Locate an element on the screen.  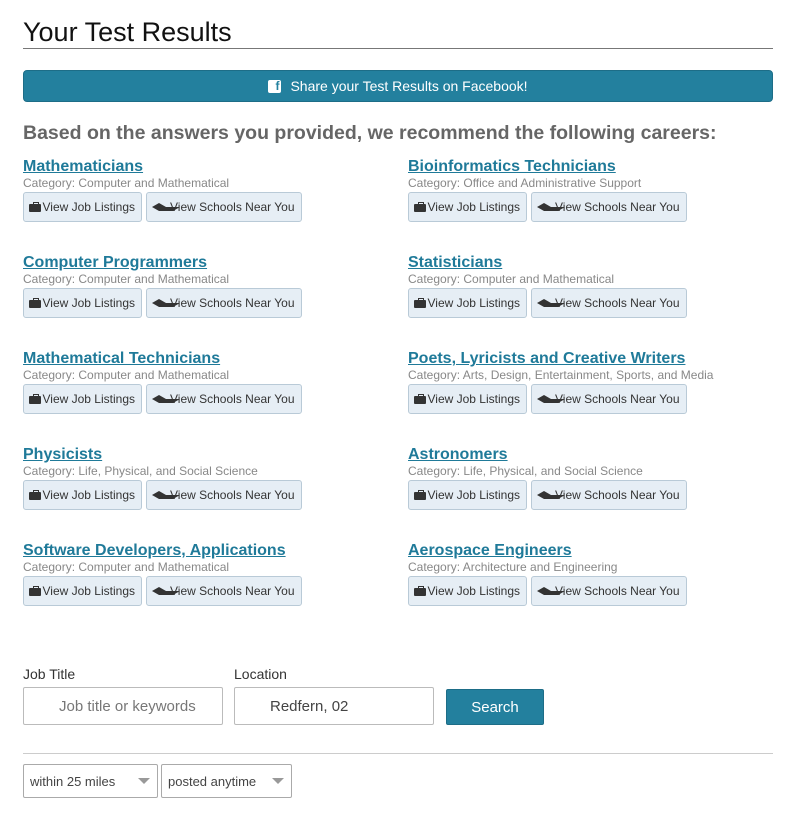
filters-divider is located at coordinates (398, 753).